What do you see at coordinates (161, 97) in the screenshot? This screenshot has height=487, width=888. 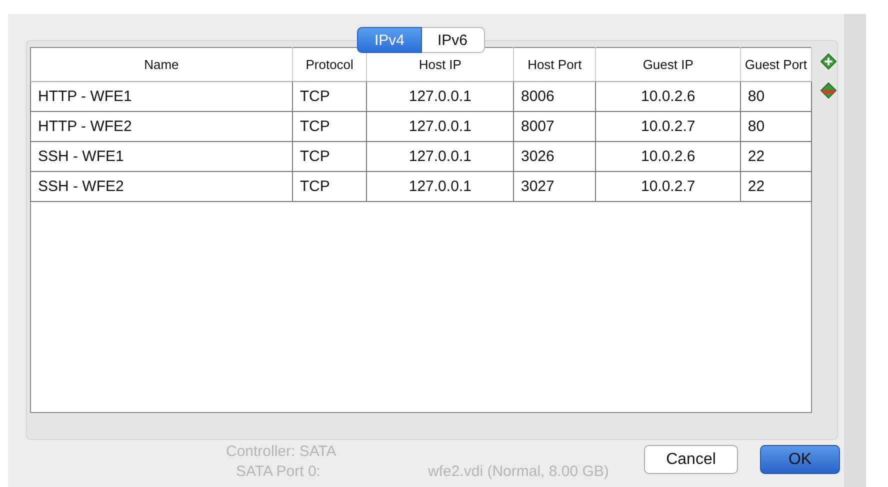 I see `table-cell: HTTP - WFE1` at bounding box center [161, 97].